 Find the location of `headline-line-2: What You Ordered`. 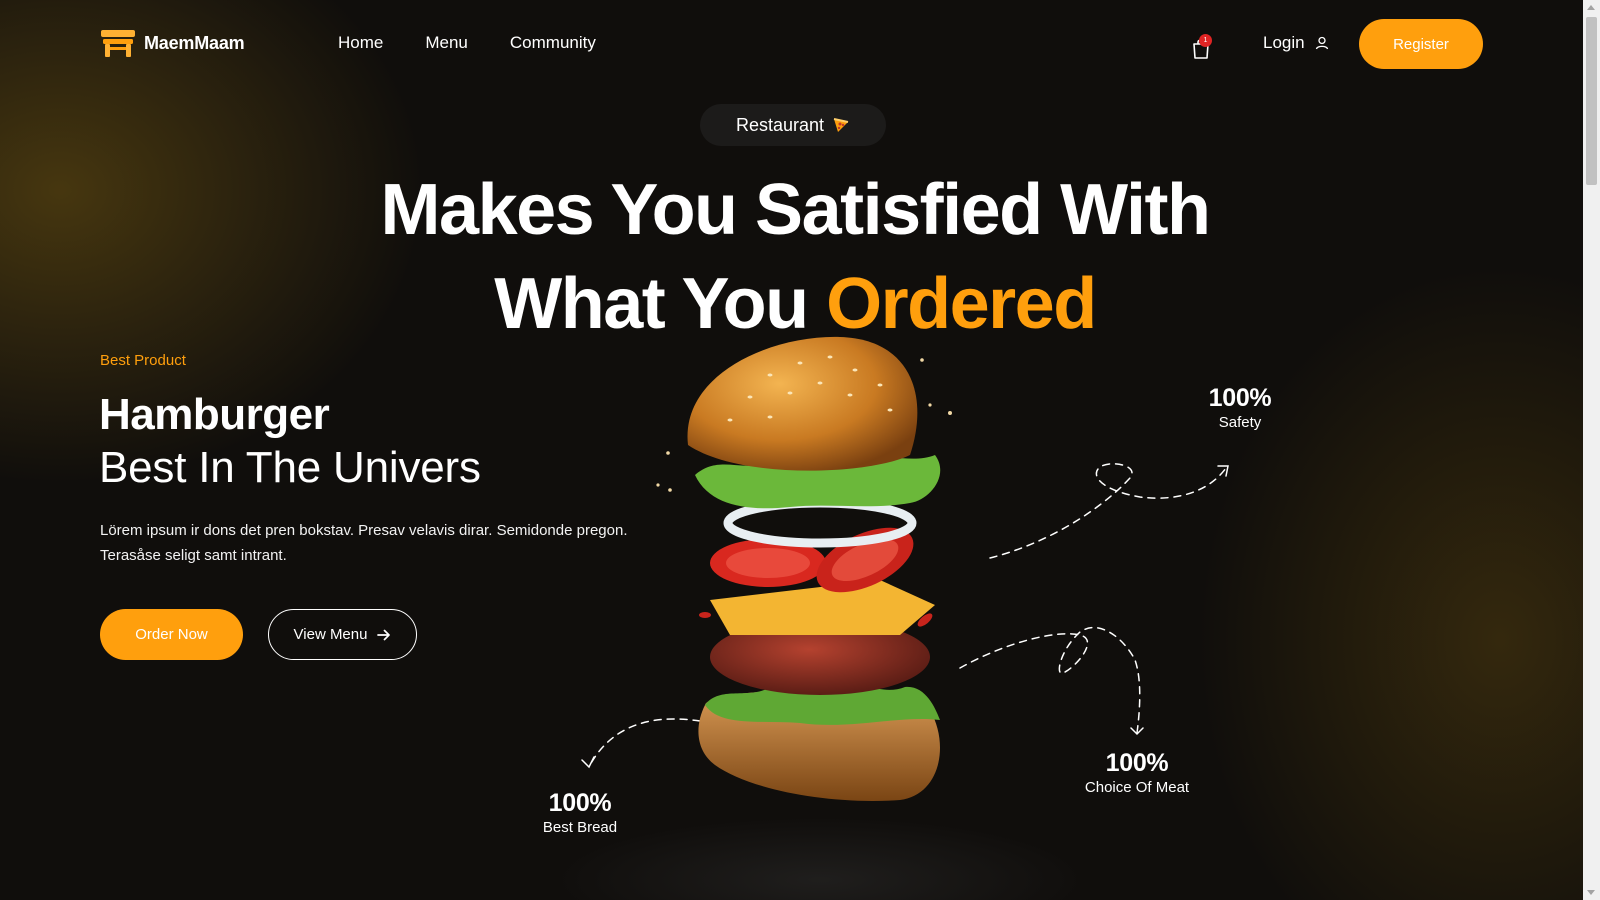

headline-line-2: What You Ordered is located at coordinates (795, 304).